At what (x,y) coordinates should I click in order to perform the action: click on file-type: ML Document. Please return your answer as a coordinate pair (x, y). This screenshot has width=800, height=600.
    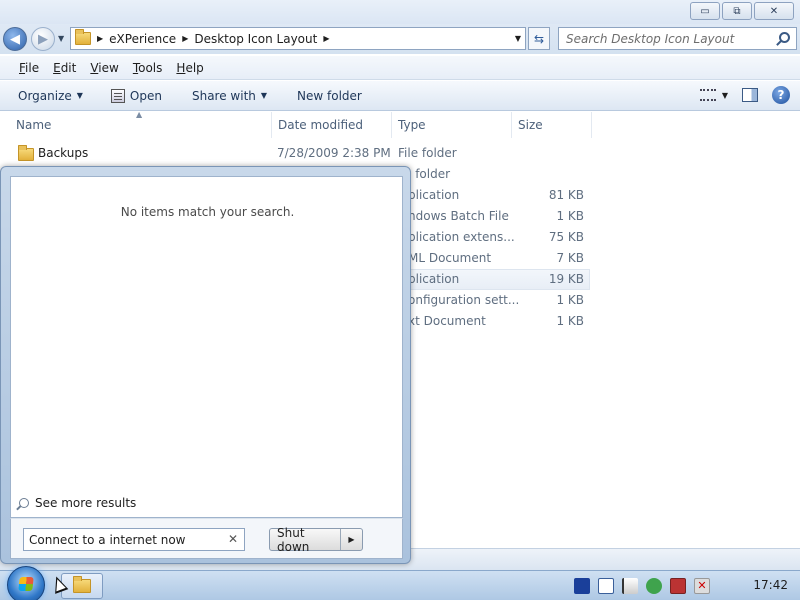
    Looking at the image, I should click on (450, 258).